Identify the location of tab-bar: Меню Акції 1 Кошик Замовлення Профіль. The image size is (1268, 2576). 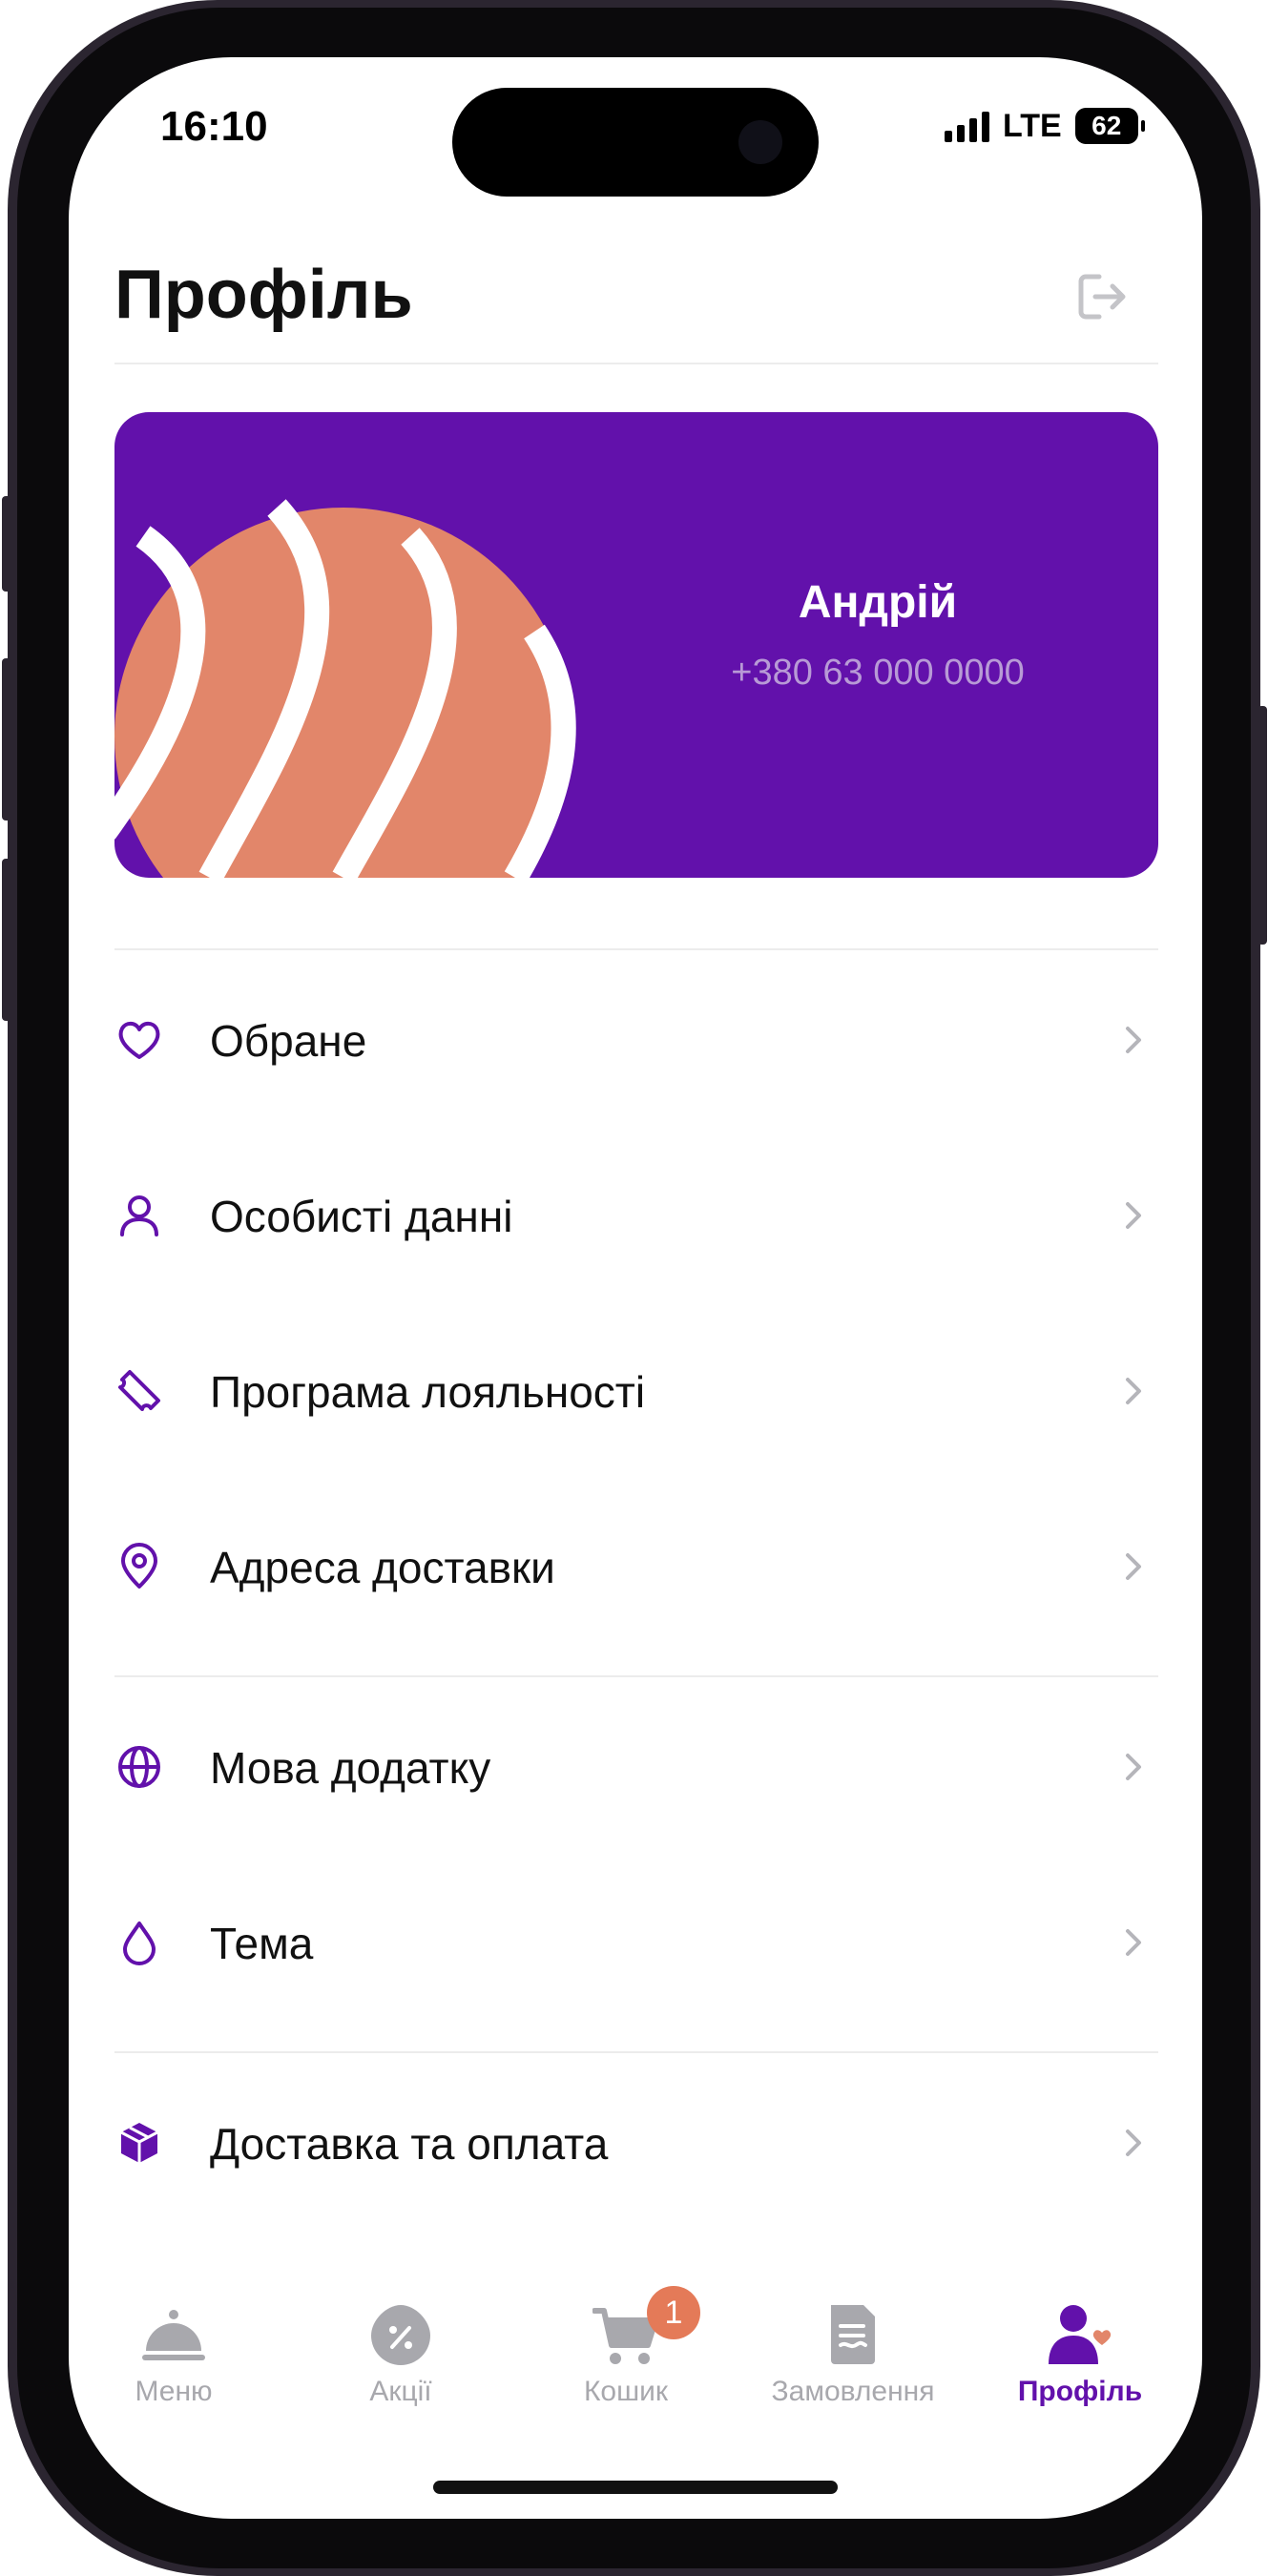
(635, 2375).